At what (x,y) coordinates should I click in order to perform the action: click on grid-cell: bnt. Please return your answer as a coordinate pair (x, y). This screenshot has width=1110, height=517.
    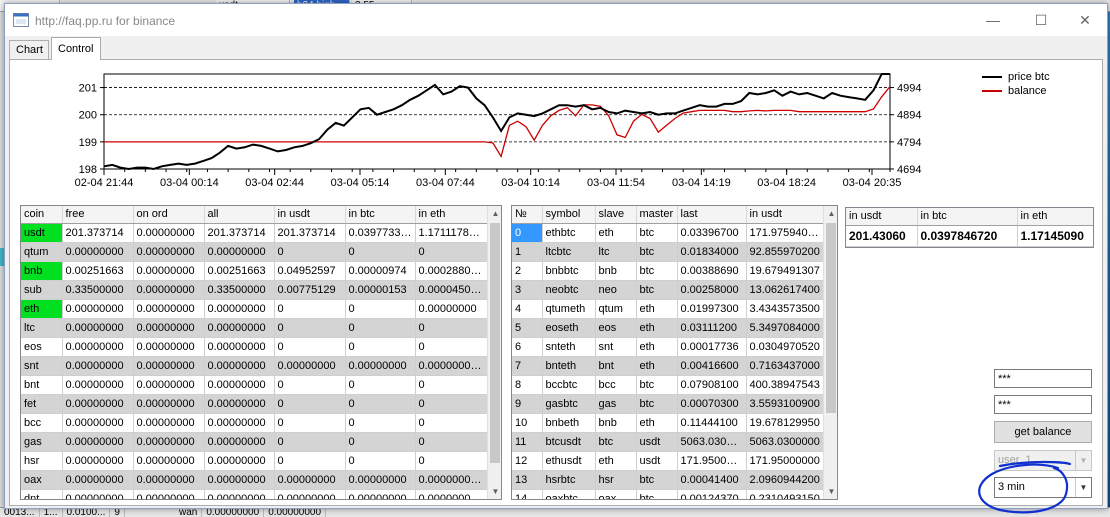
    Looking at the image, I should click on (616, 366).